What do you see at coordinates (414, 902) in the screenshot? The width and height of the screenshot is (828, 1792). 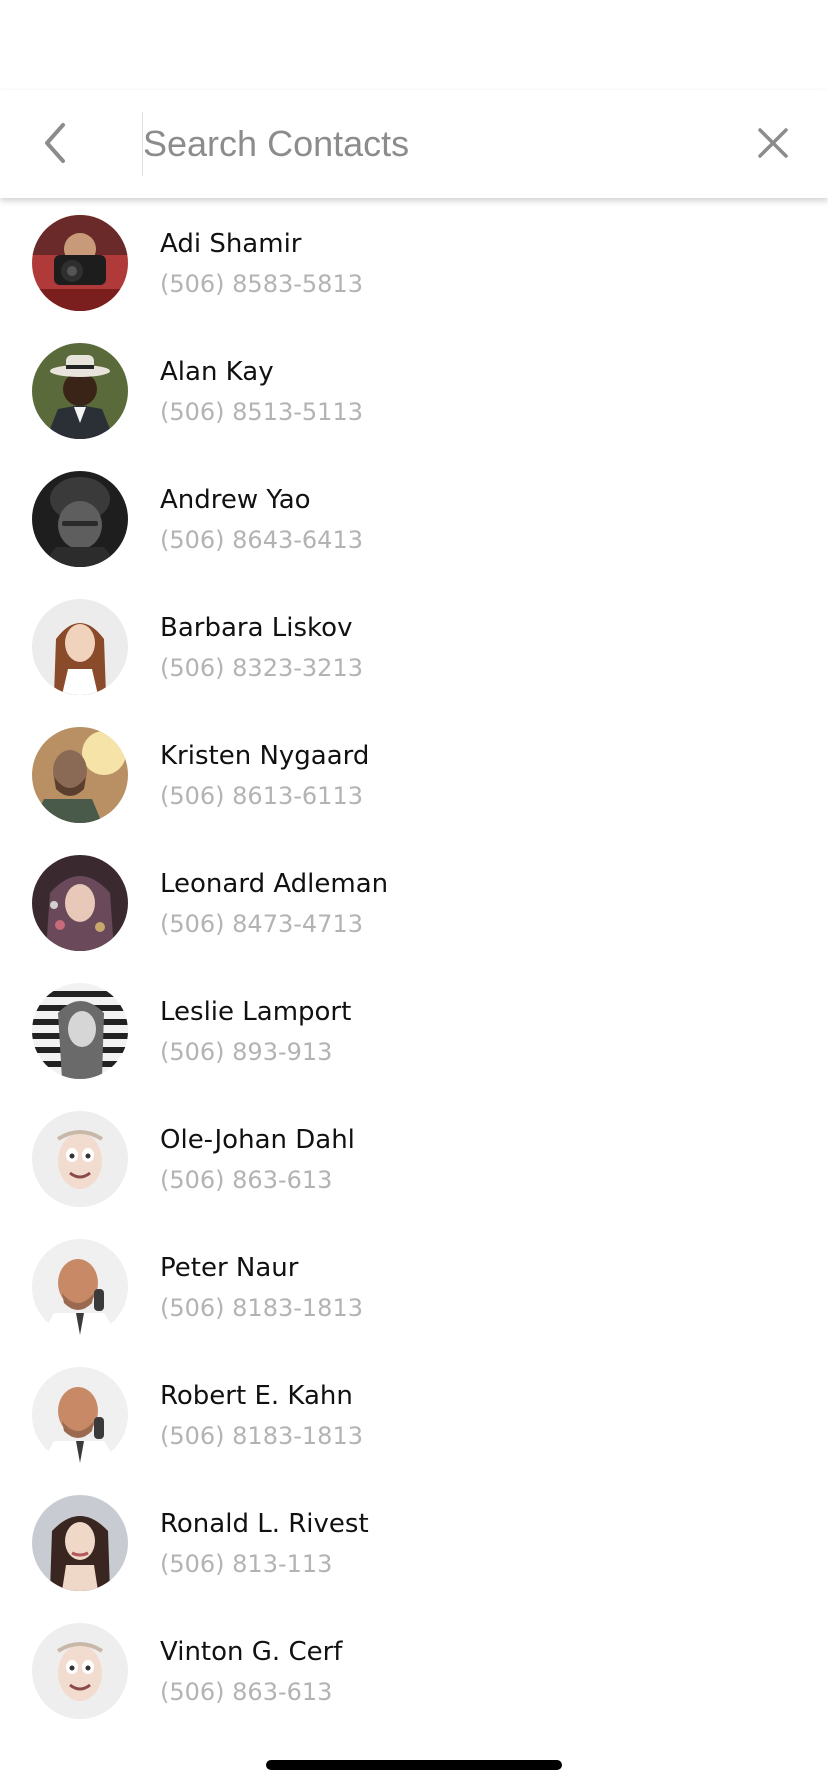 I see `contact-row: Leonard Adleman (506) 8473-4713` at bounding box center [414, 902].